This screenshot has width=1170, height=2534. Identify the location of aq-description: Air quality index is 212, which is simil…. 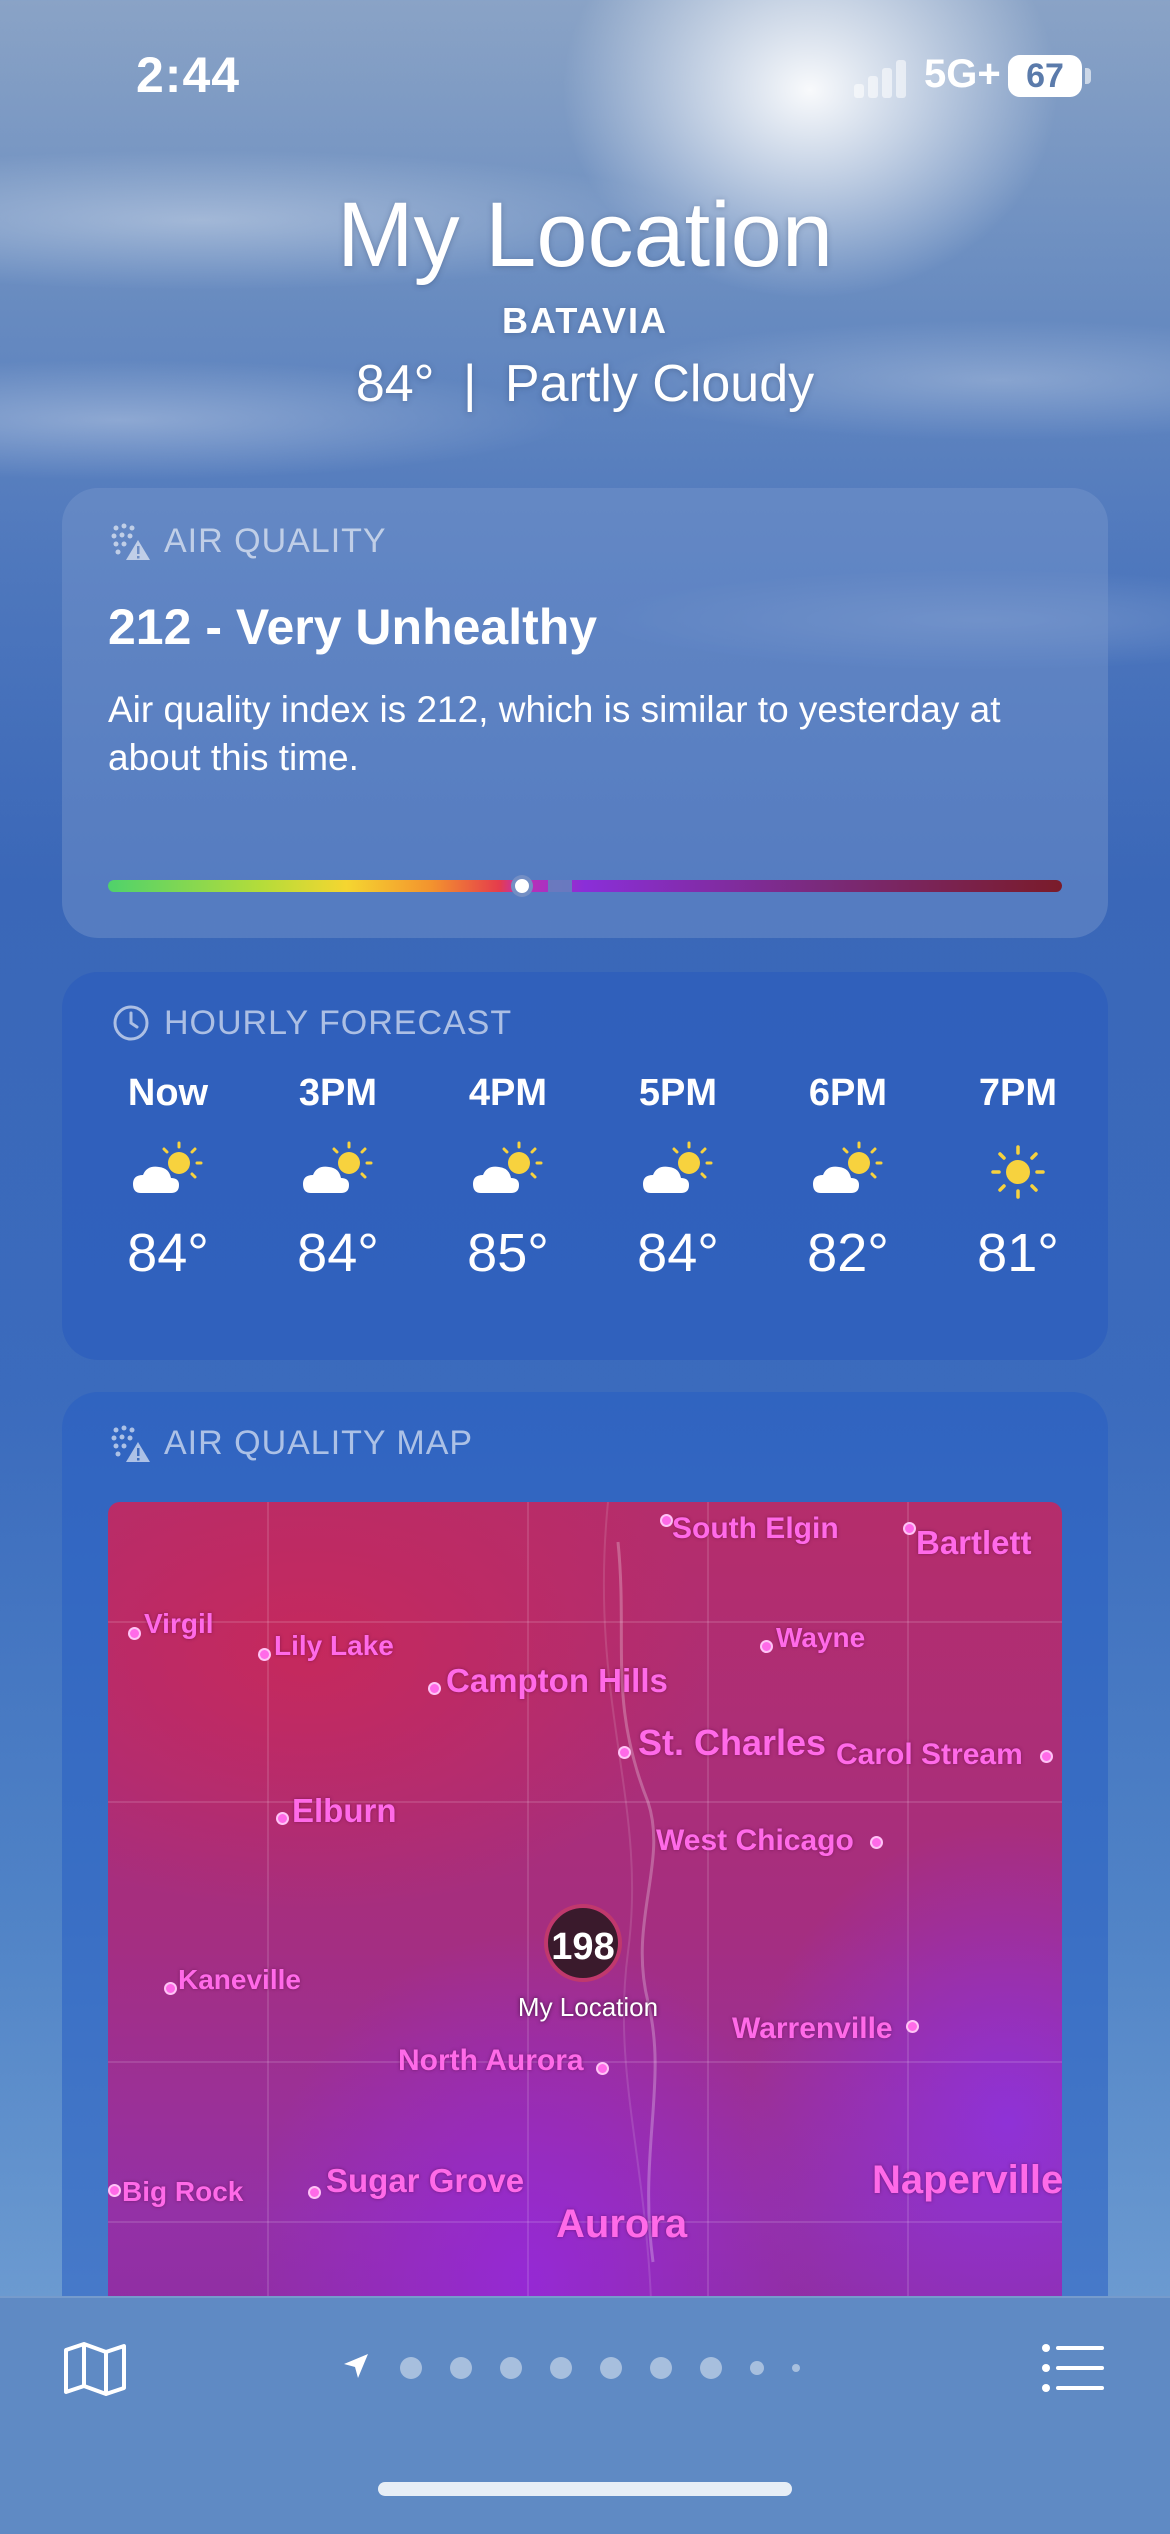
(554, 733).